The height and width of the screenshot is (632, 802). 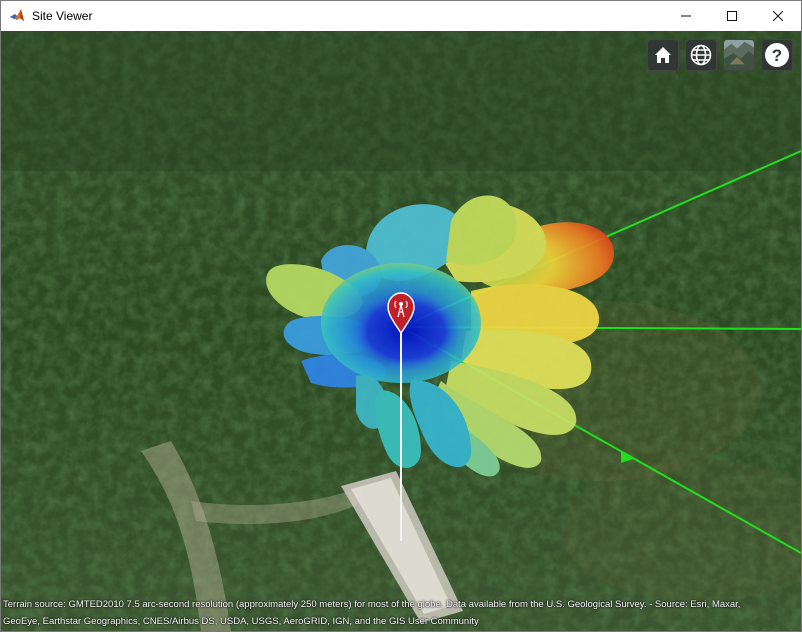 I want to click on basemap-button, so click(x=739, y=55).